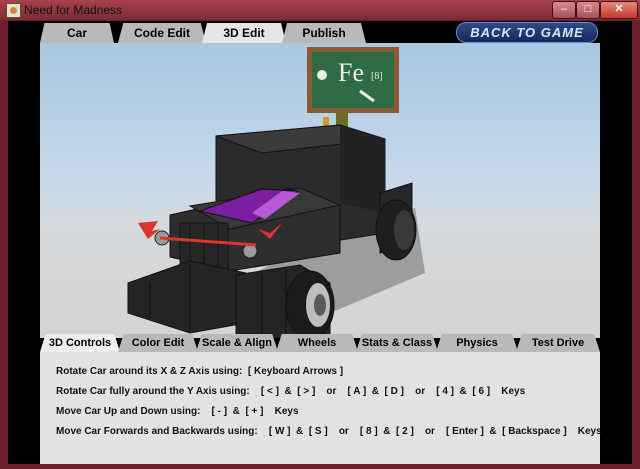 This screenshot has width=640, height=469. Describe the element at coordinates (80, 343) in the screenshot. I see `tab-3d-controls: 3D Controls` at that location.